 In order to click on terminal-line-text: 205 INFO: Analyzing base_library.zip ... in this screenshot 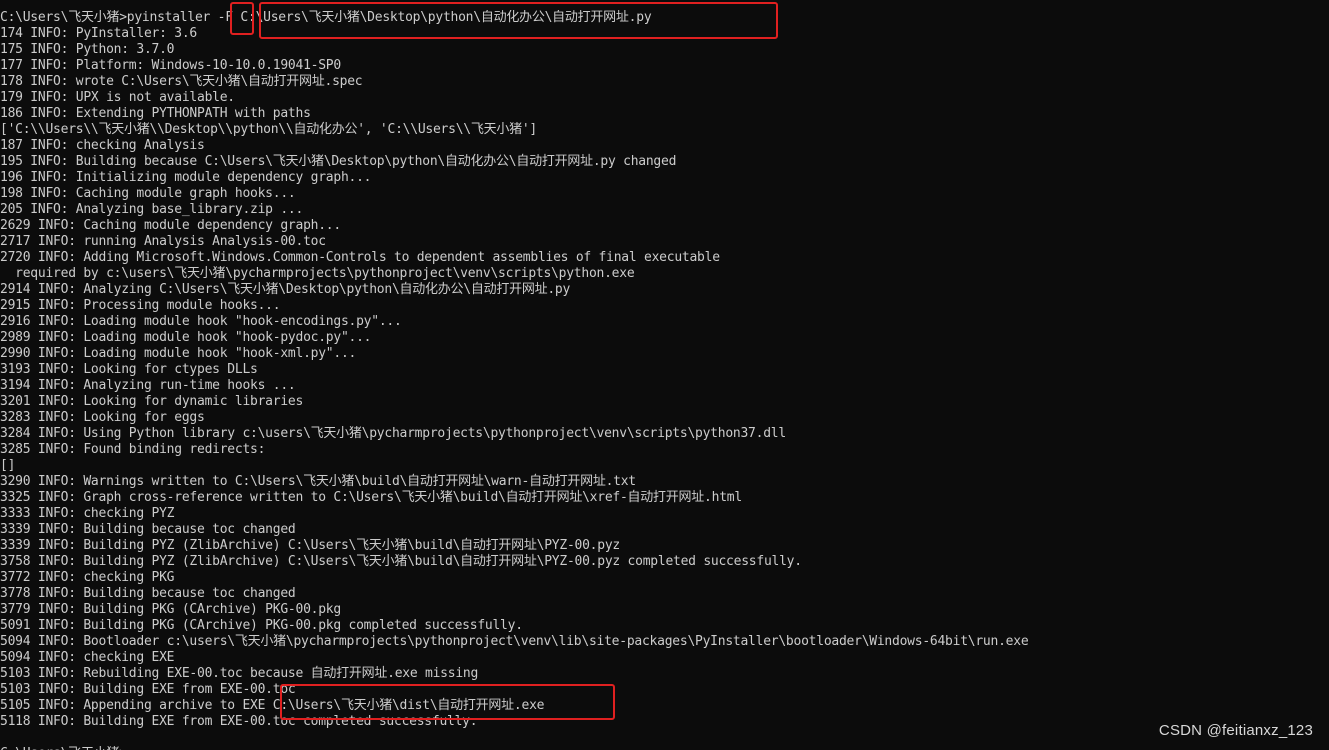, I will do `click(152, 209)`.